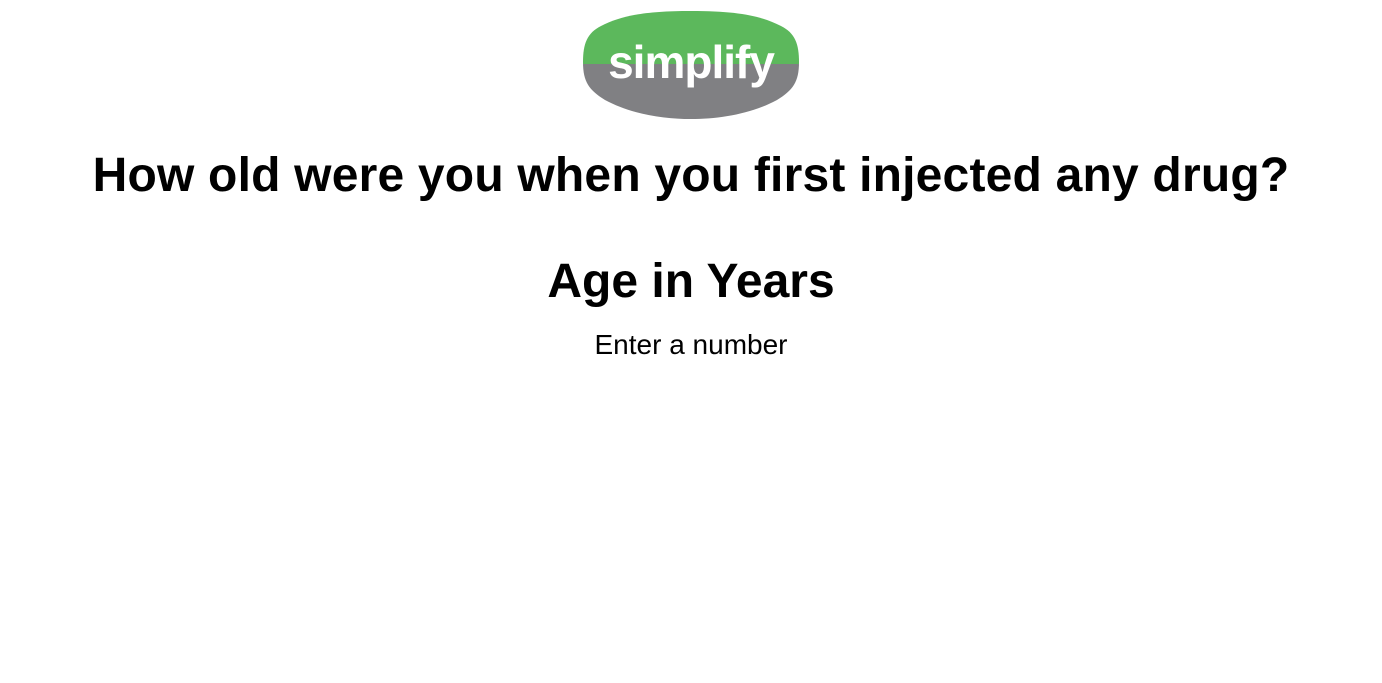  I want to click on age-number-input, so click(691, 345).